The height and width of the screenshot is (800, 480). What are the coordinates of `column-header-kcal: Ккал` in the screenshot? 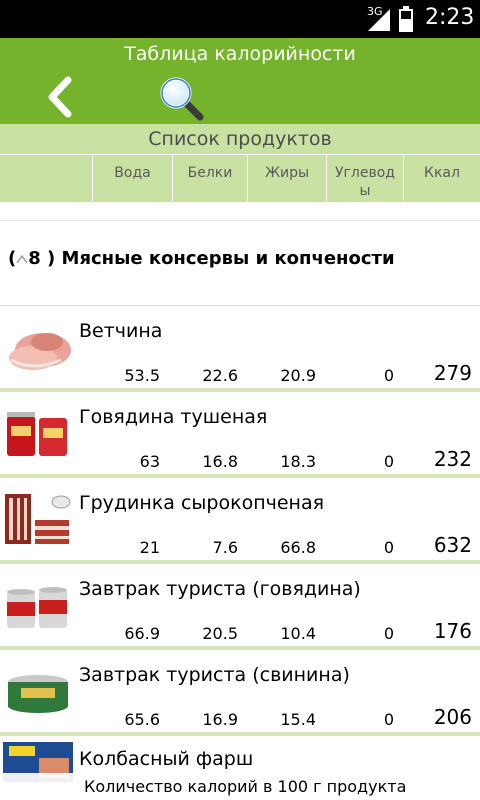 It's located at (441, 179).